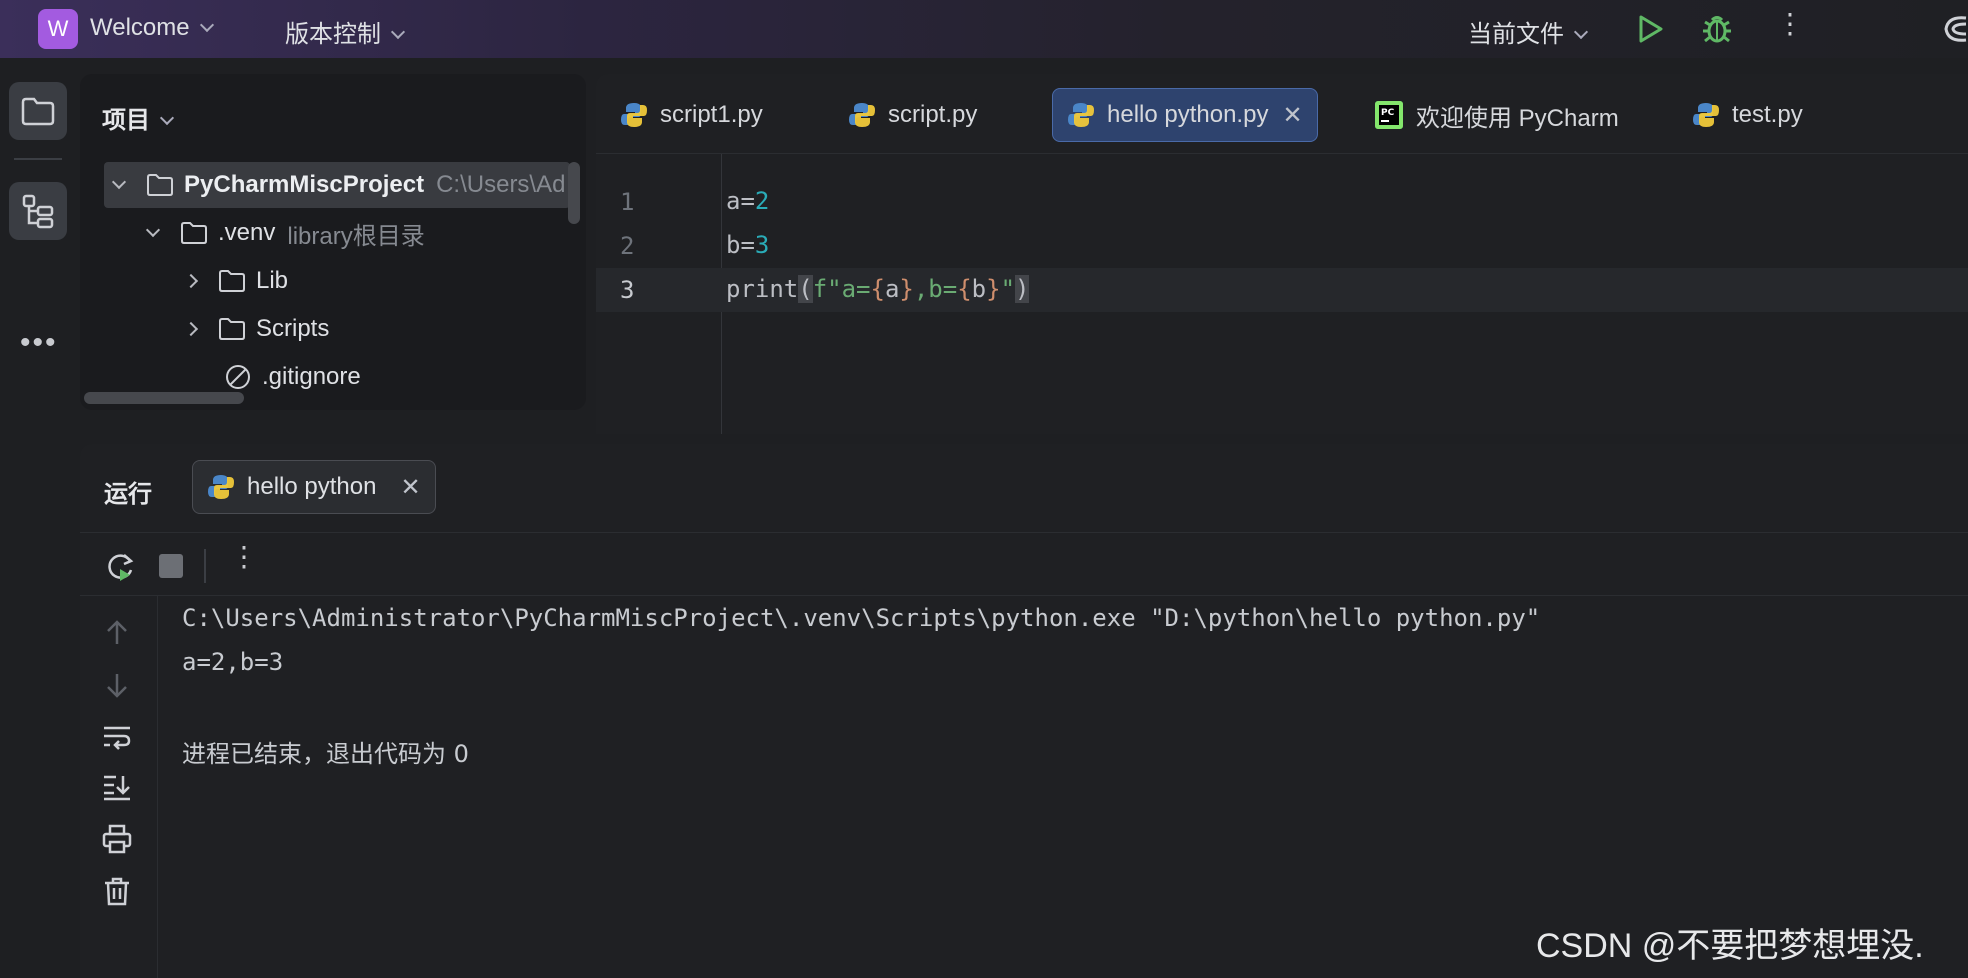 The width and height of the screenshot is (1968, 978). Describe the element at coordinates (238, 377) in the screenshot. I see `ignored-file-icon` at that location.